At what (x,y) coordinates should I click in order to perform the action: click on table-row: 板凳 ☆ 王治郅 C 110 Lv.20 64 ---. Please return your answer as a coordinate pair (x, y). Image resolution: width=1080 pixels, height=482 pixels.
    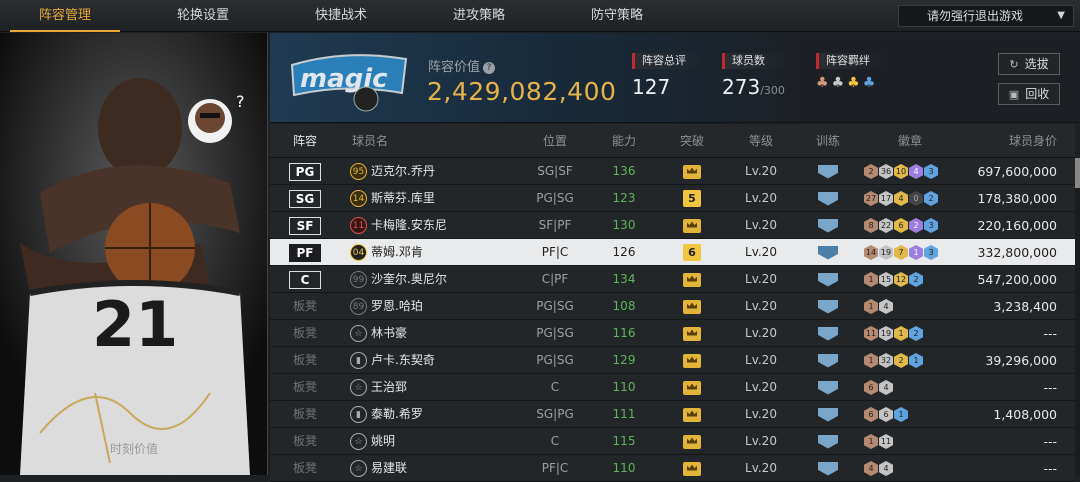
    Looking at the image, I should click on (672, 387).